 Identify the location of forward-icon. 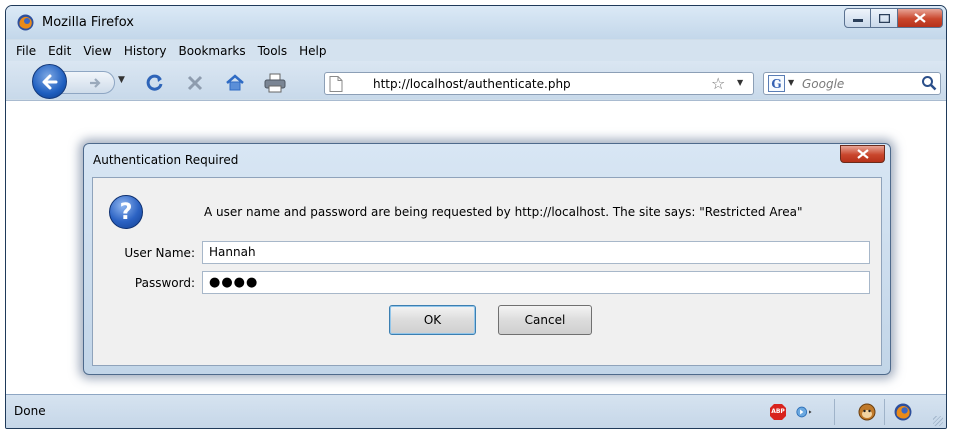
(95, 83).